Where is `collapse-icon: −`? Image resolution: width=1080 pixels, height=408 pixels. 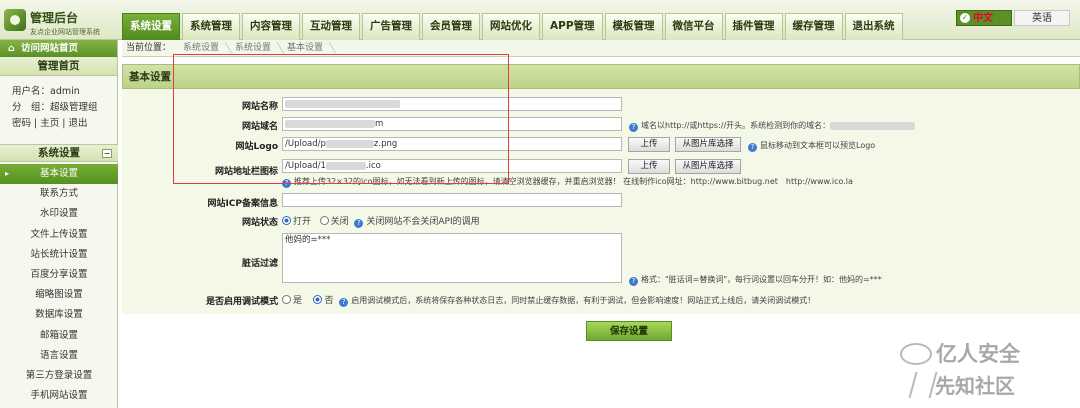
collapse-icon: − is located at coordinates (107, 153).